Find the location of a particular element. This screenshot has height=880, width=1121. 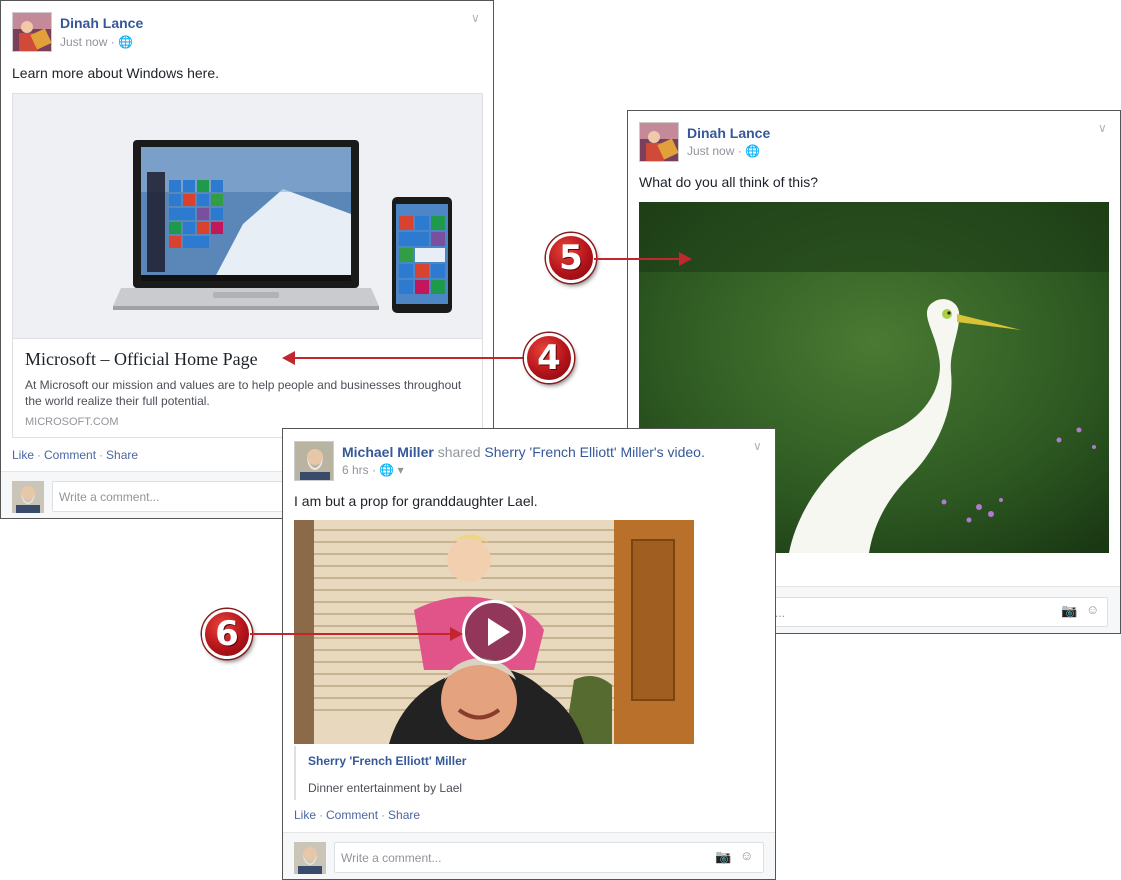

shared-owner-link: Sherry 'French Elliott' Miller's is located at coordinates (573, 452).